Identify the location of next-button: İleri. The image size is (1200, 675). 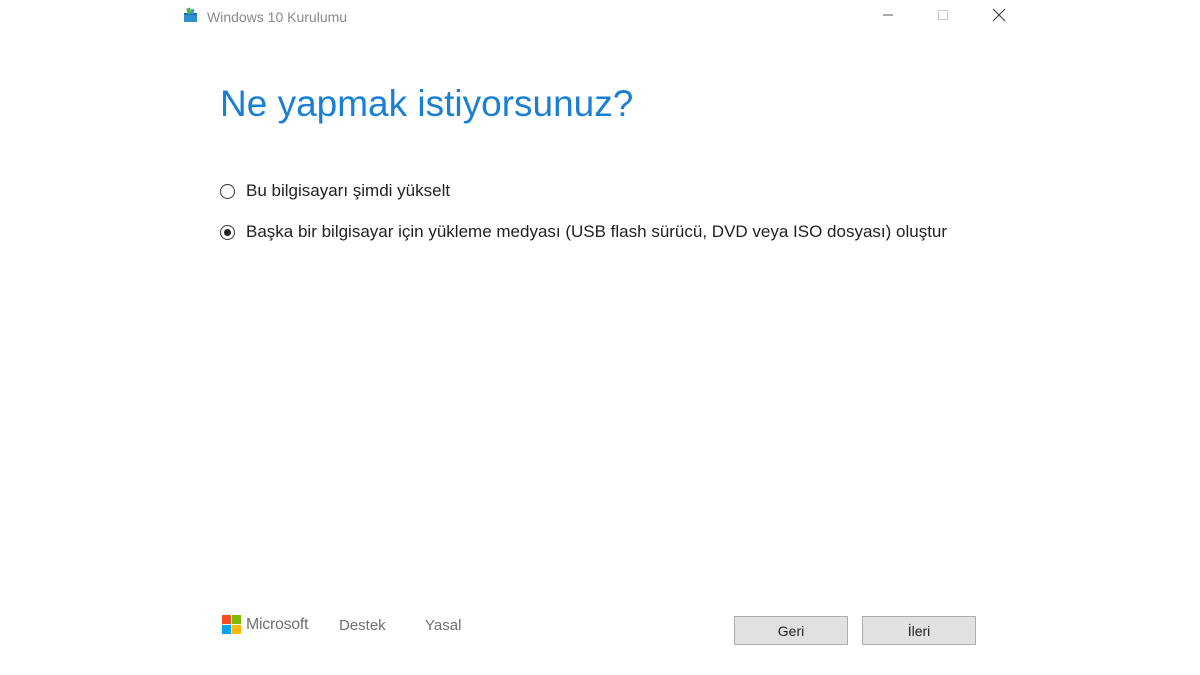
(919, 630).